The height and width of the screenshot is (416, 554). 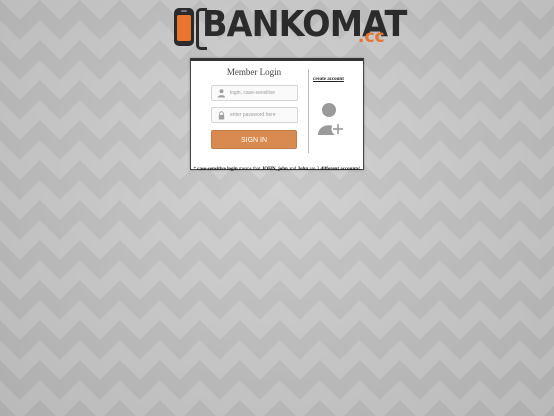 I want to click on username-input, so click(x=262, y=93).